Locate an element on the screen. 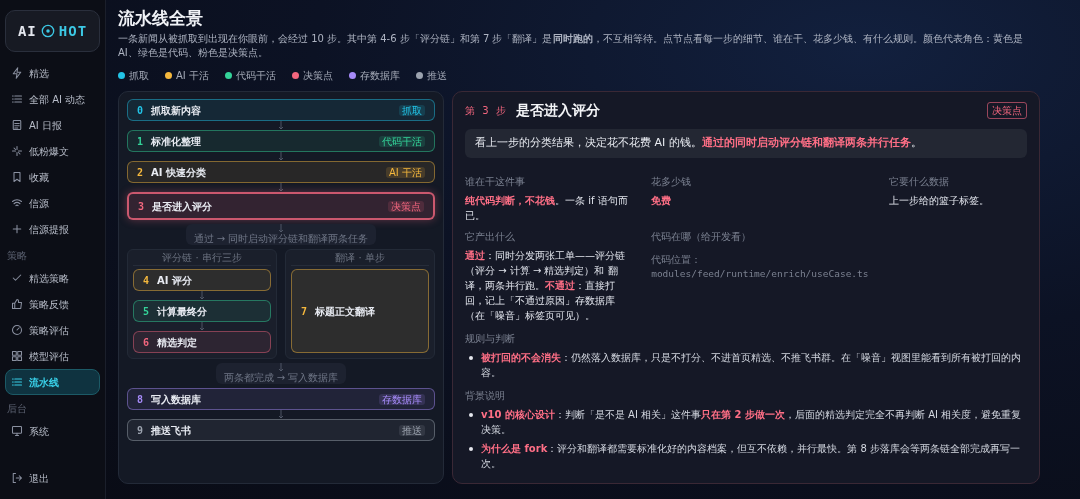  logo-text: AI is located at coordinates (27, 31).